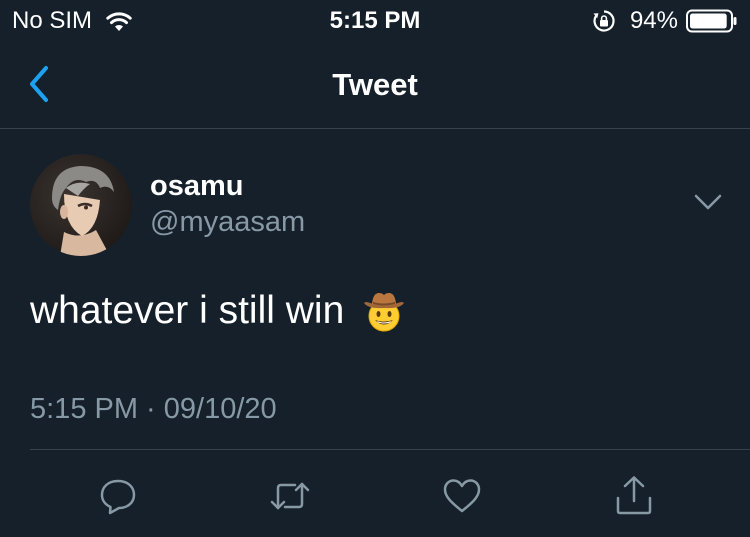  I want to click on like-button, so click(462, 496).